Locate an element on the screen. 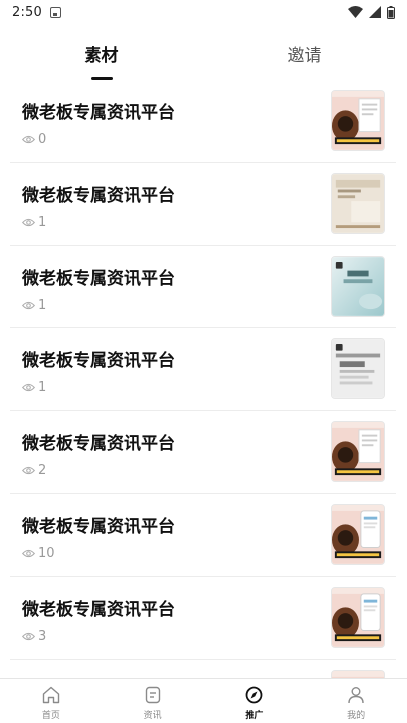 This screenshot has width=407, height=723. tab-invite: 邀请 is located at coordinates (304, 60).